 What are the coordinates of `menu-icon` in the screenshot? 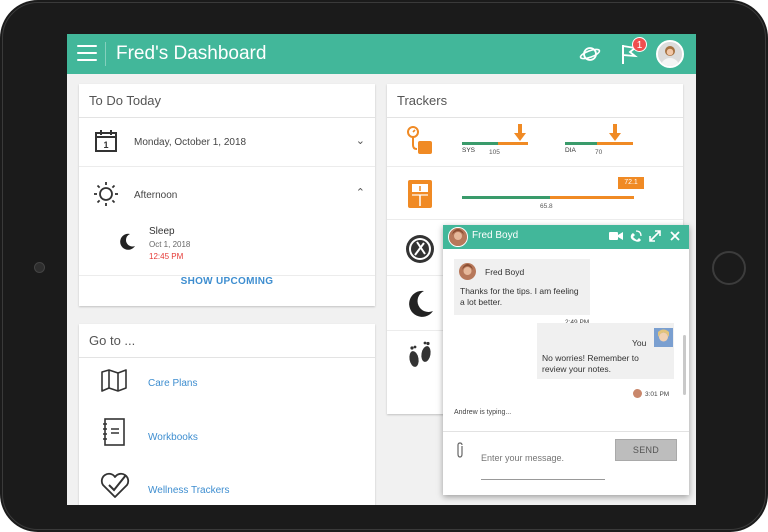 It's located at (87, 54).